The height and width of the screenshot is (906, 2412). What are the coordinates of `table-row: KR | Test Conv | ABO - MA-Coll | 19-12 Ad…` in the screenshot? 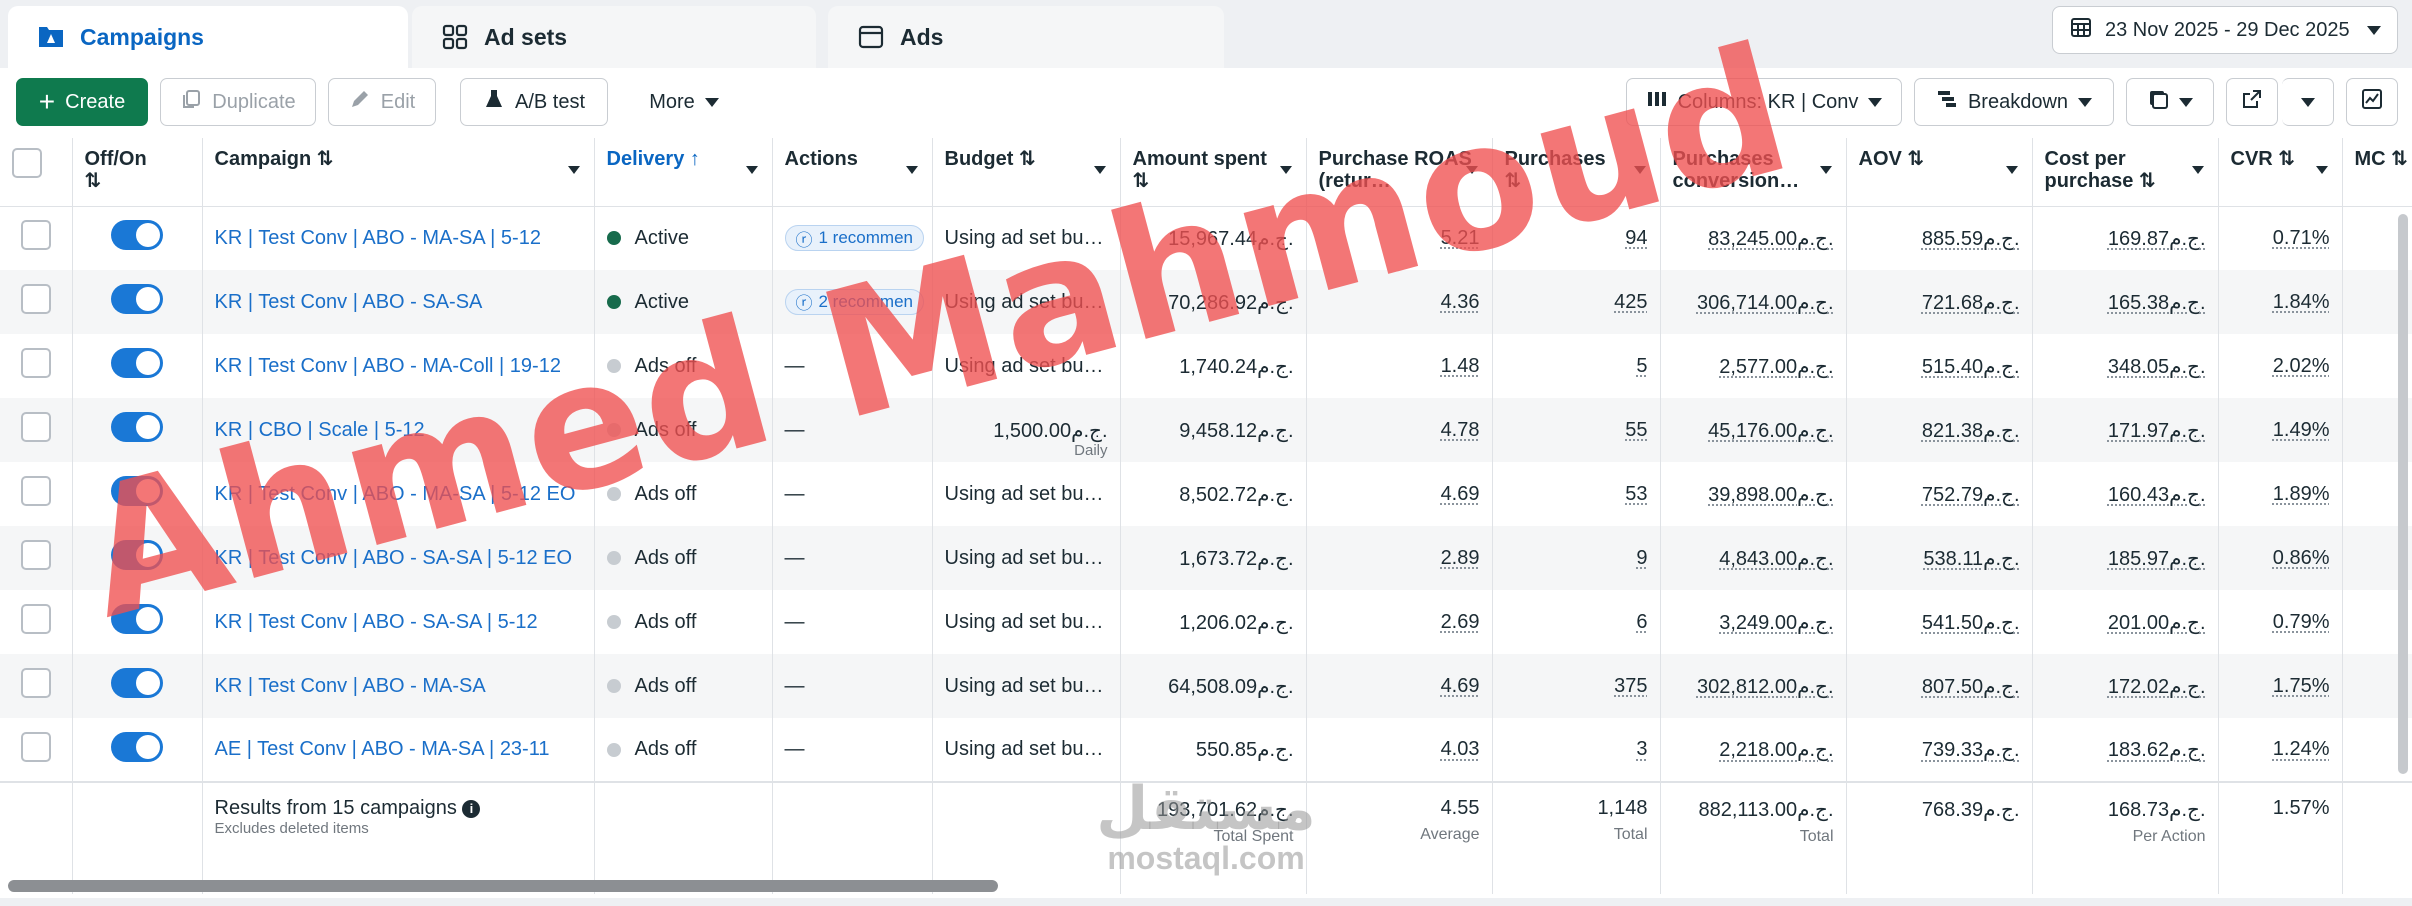 It's located at (1206, 366).